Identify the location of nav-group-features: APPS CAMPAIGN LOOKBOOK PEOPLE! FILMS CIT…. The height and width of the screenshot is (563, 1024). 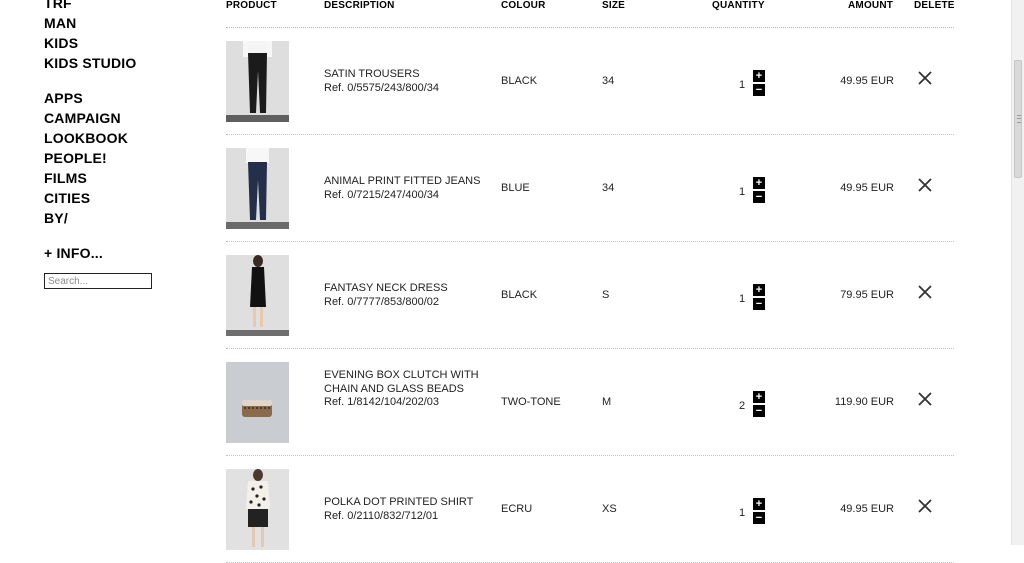
(119, 158).